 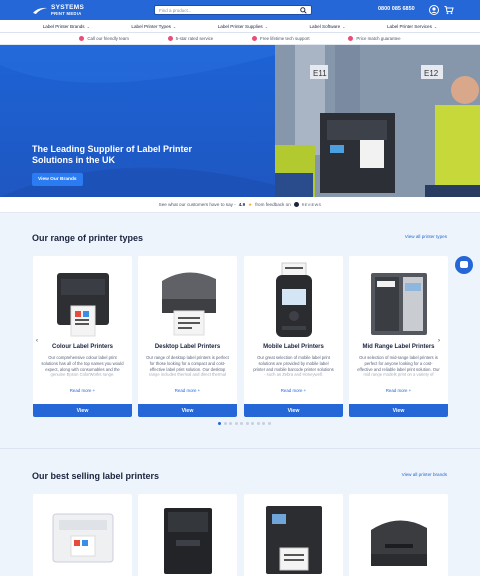 I want to click on nav-label: Label Printer Brands, so click(x=63, y=26).